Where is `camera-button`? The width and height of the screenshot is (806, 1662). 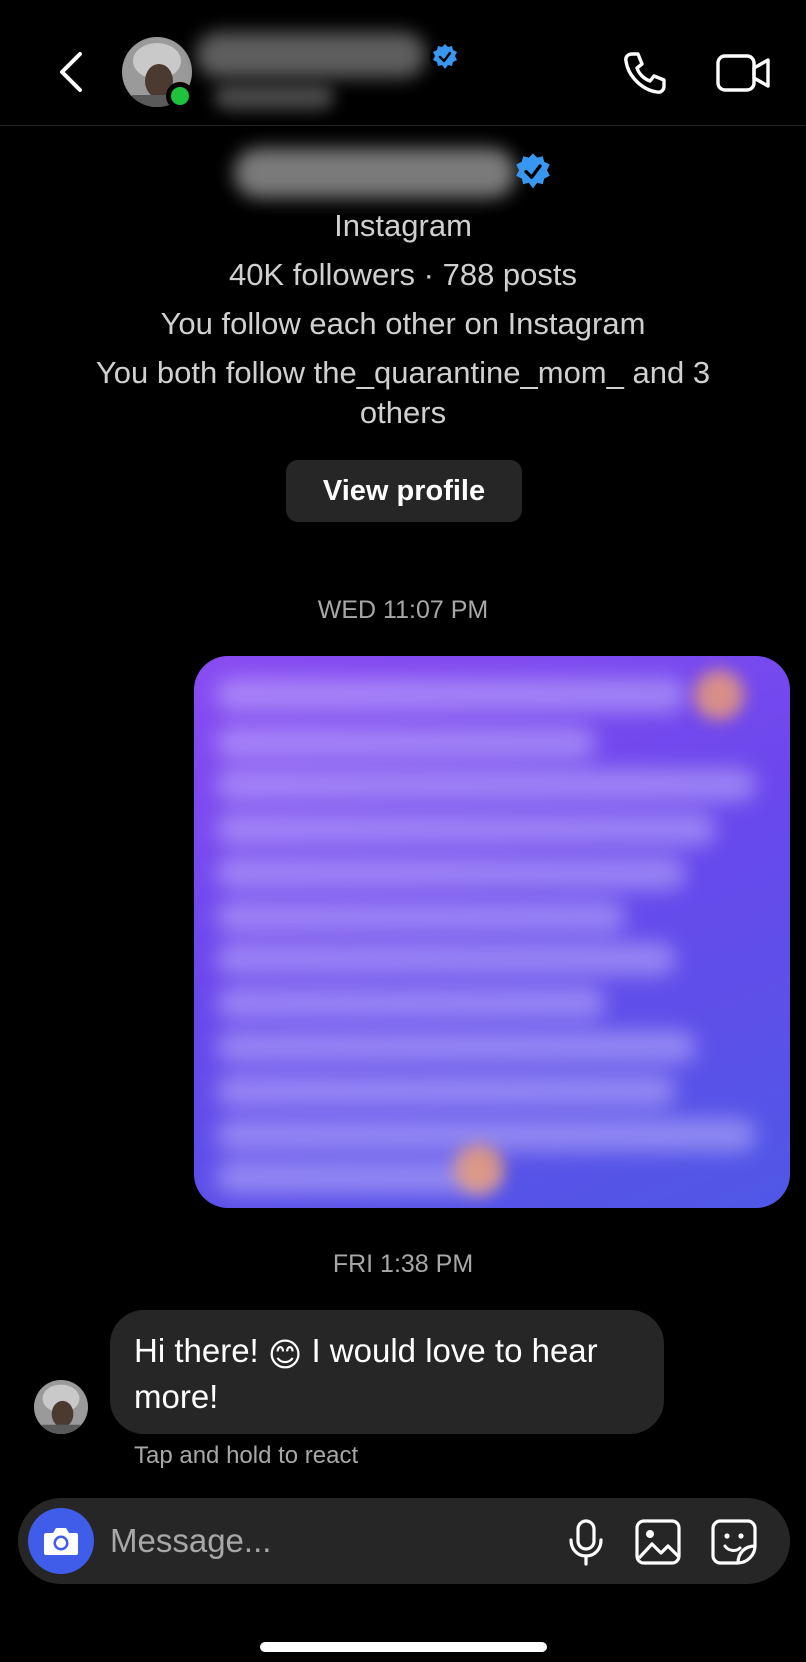
camera-button is located at coordinates (61, 1541).